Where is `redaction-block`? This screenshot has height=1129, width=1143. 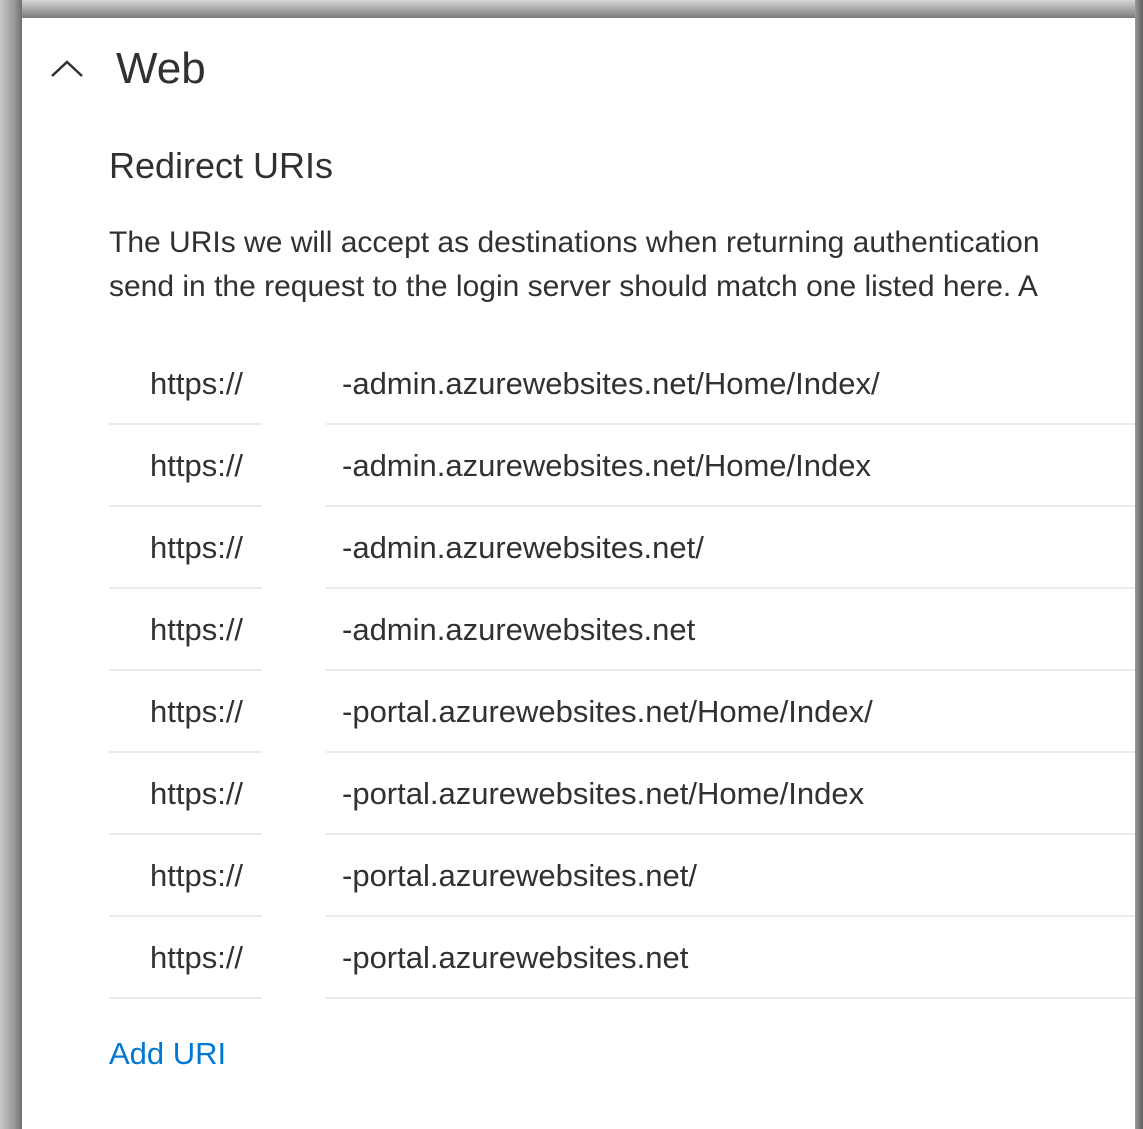
redaction-block is located at coordinates (294, 688).